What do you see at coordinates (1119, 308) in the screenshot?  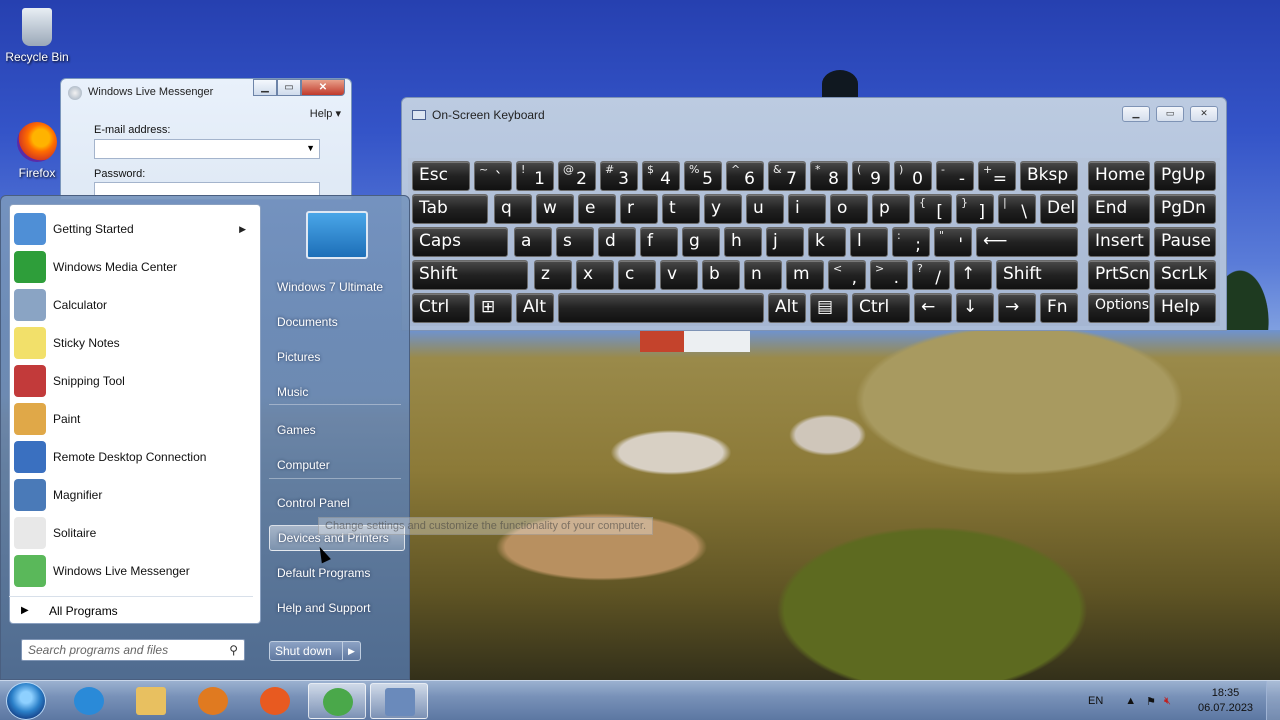 I see `key: Options` at bounding box center [1119, 308].